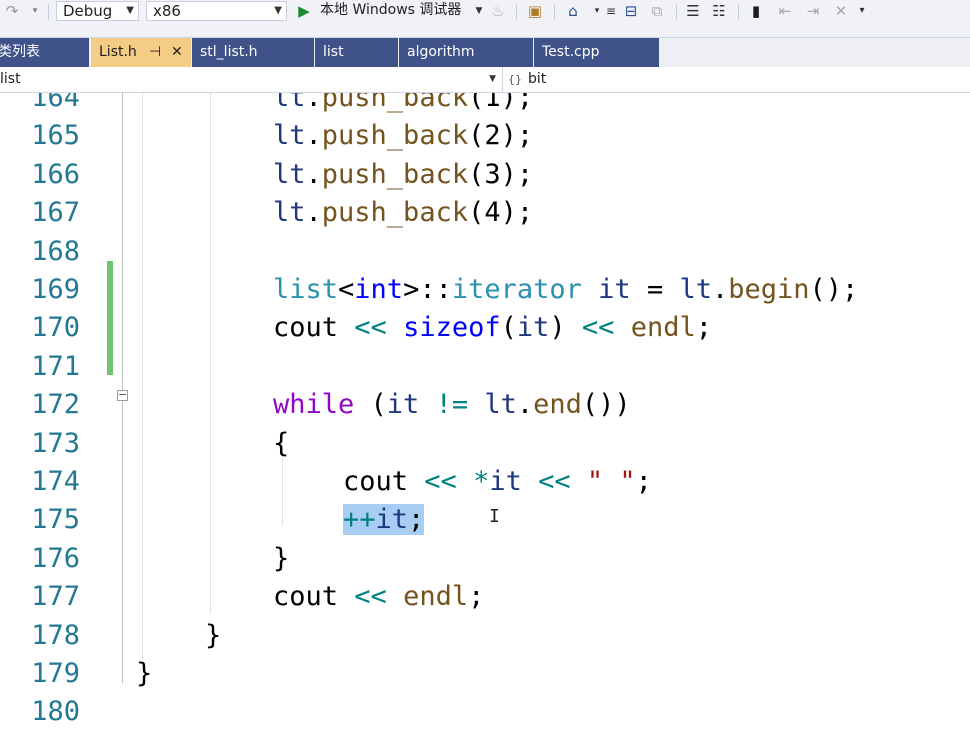 The image size is (970, 736). What do you see at coordinates (141, 52) in the screenshot?
I see `tab-list-h: List.h ⊣ ✕` at bounding box center [141, 52].